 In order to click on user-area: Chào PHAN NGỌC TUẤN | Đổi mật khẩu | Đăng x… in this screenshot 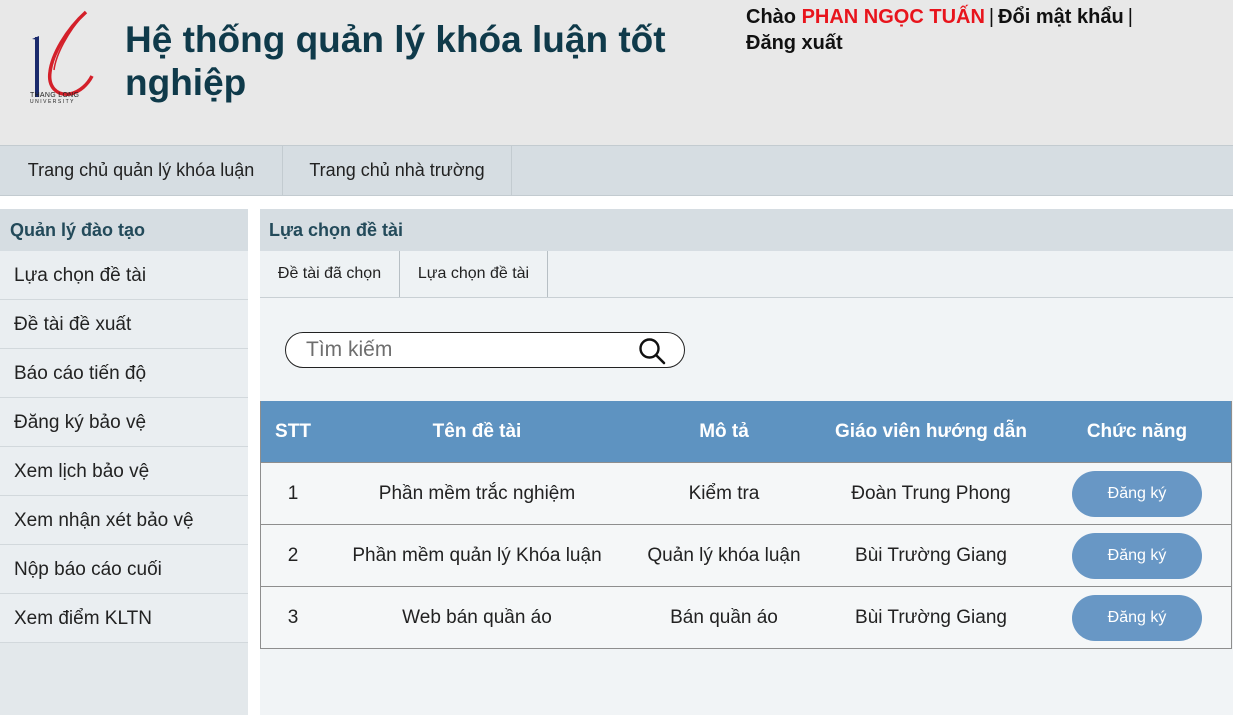, I will do `click(981, 30)`.